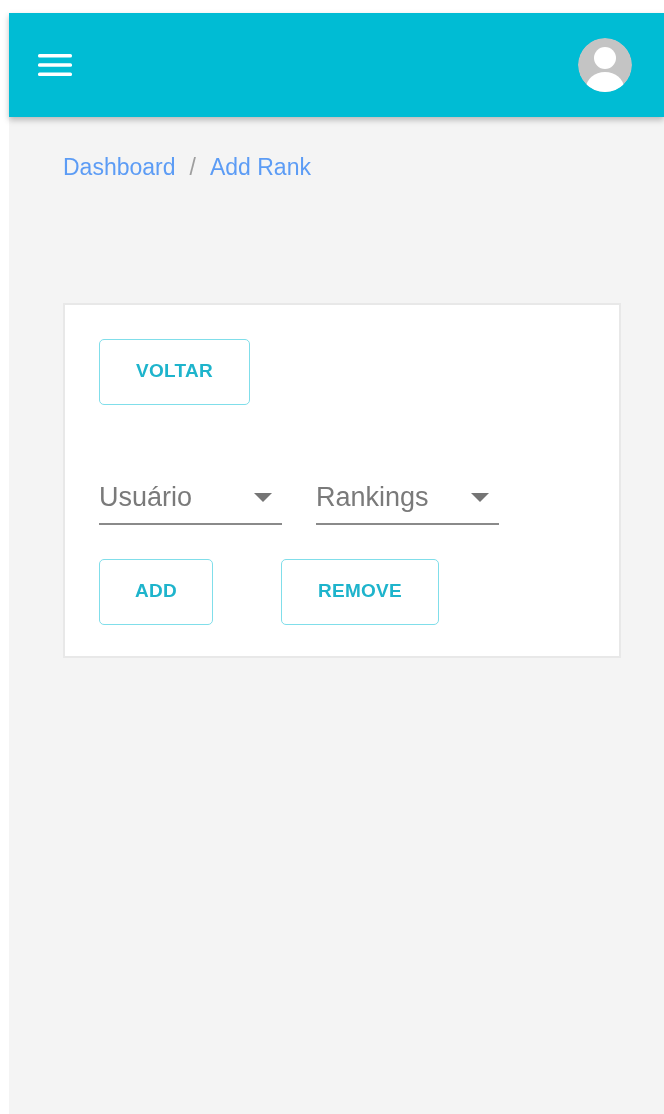 Image resolution: width=664 pixels, height=1114 pixels. I want to click on select-placeholder: Usuário, so click(146, 498).